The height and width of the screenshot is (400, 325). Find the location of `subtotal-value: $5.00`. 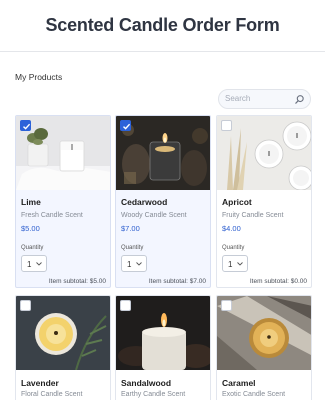

subtotal-value: $5.00 is located at coordinates (97, 281).